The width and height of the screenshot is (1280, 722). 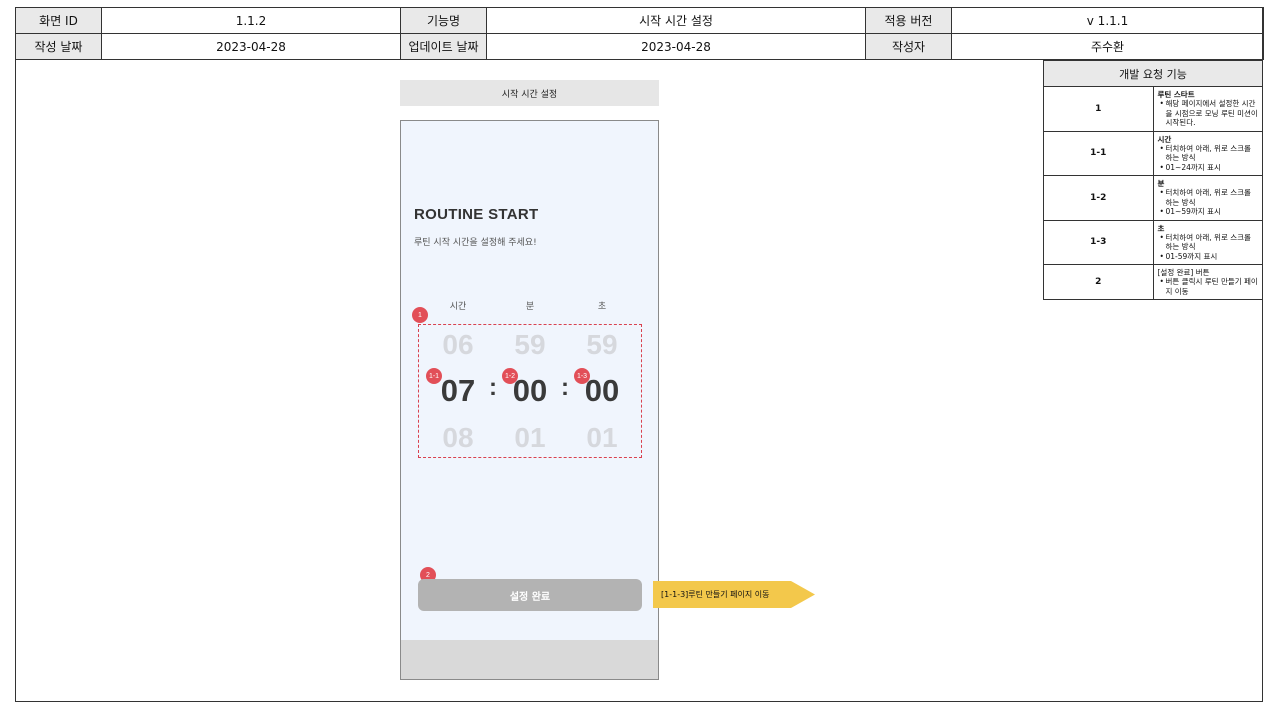 What do you see at coordinates (529, 93) in the screenshot?
I see `screen-name-tag: 시작 시간 설정` at bounding box center [529, 93].